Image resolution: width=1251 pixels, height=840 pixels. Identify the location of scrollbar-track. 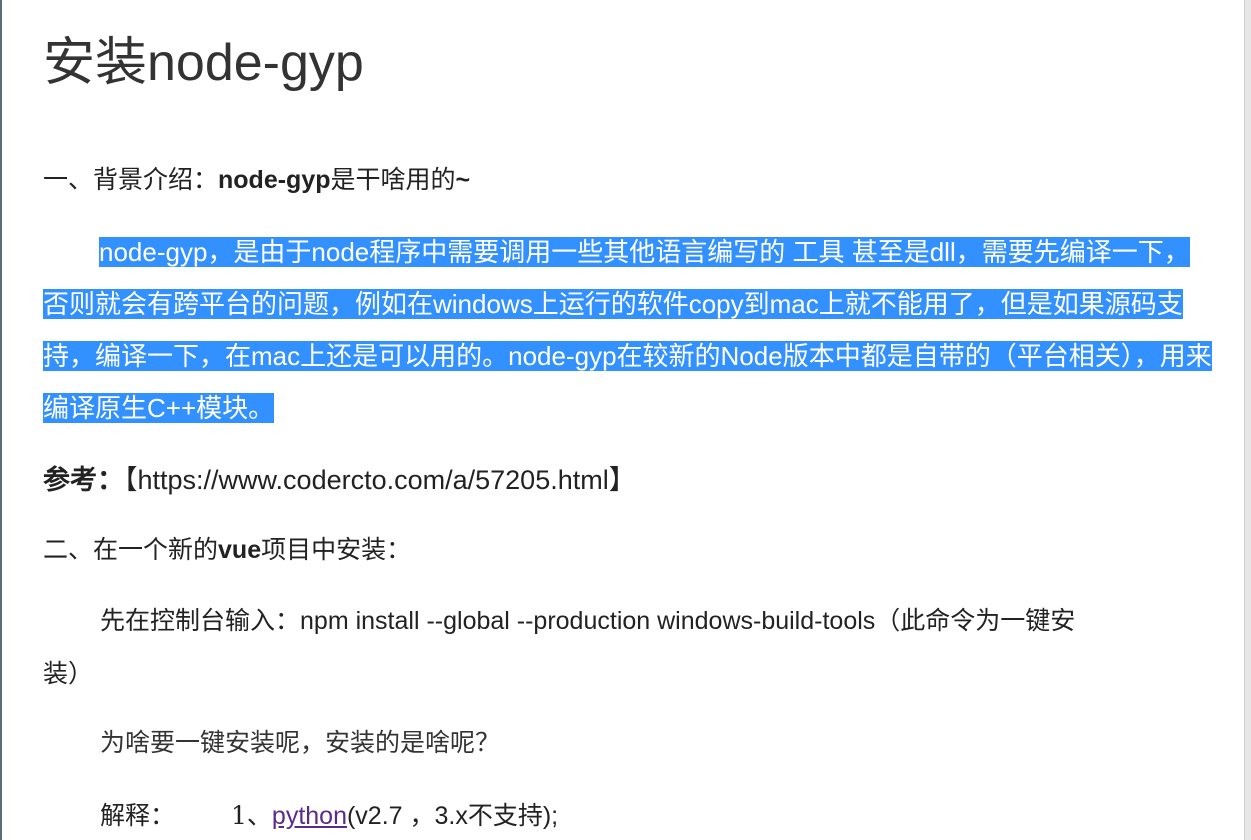
(1247, 420).